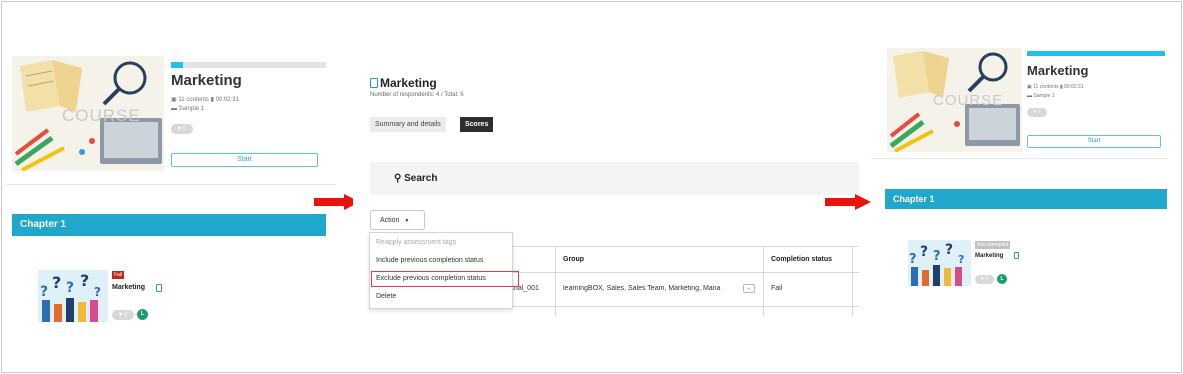  What do you see at coordinates (407, 221) in the screenshot?
I see `caret-down-icon: ▼` at bounding box center [407, 221].